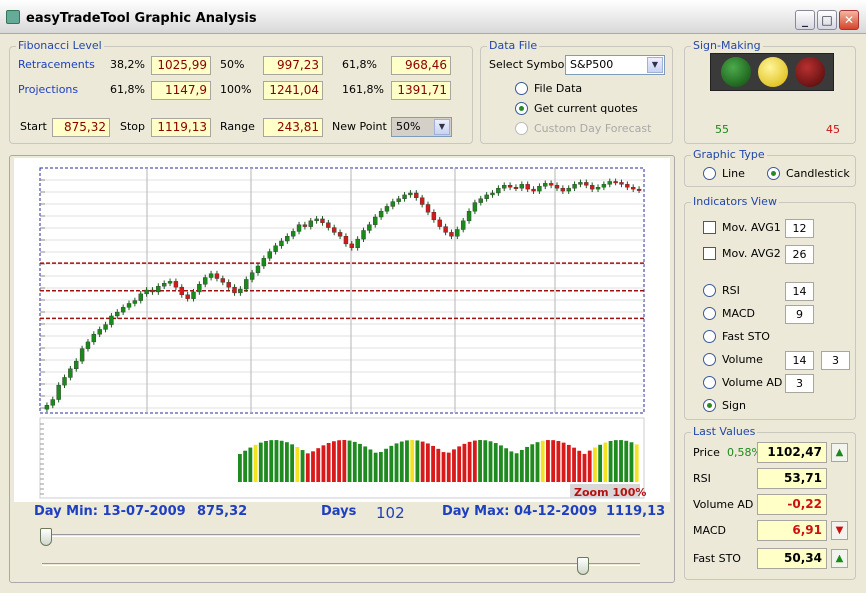 This screenshot has width=866, height=593. Describe the element at coordinates (521, 108) in the screenshot. I see `current-quotes-radio` at that location.